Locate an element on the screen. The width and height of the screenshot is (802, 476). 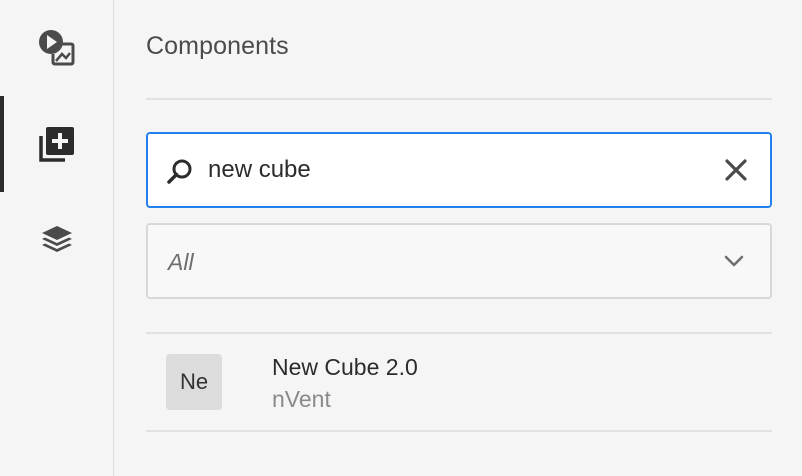
chevron-down-icon is located at coordinates (734, 261).